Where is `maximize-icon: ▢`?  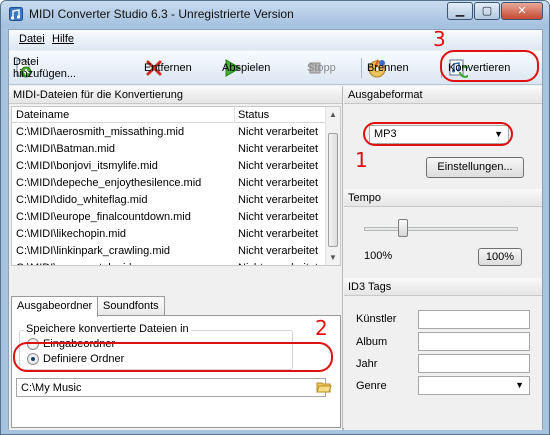
maximize-icon: ▢ is located at coordinates (487, 11).